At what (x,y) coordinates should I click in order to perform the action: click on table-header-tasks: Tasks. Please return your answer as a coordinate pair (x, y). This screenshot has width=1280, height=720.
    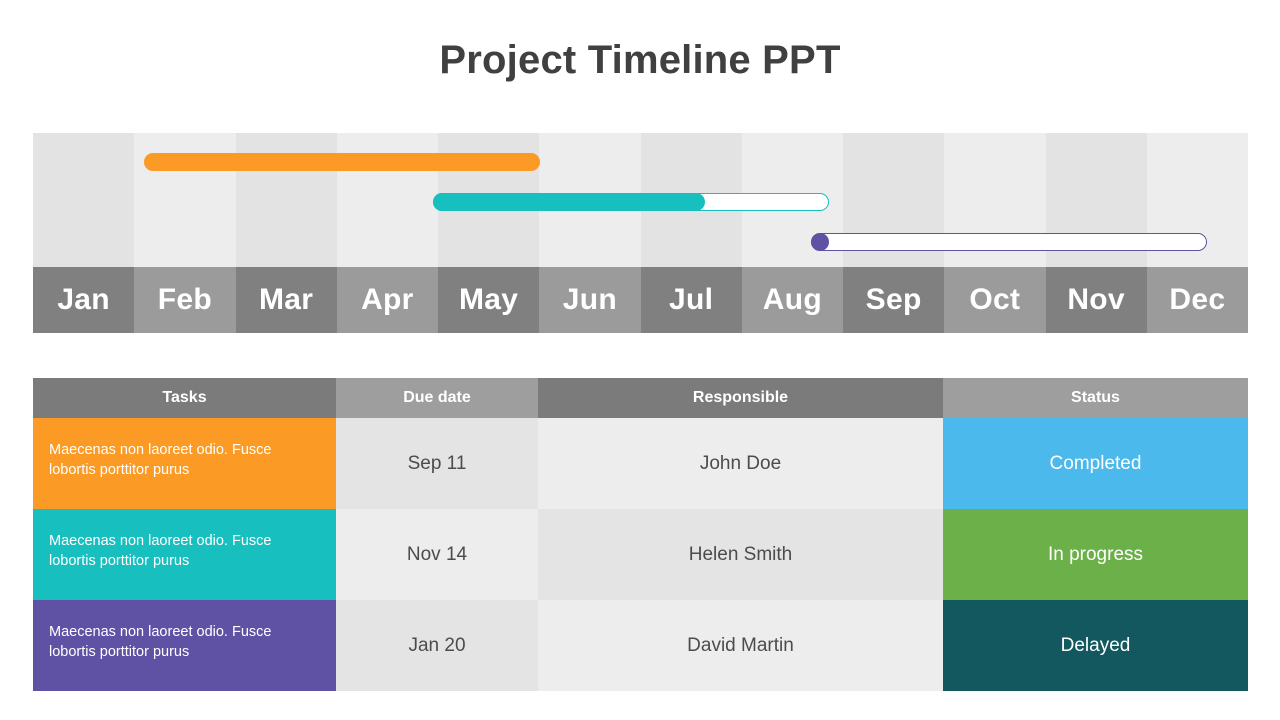
    Looking at the image, I should click on (184, 398).